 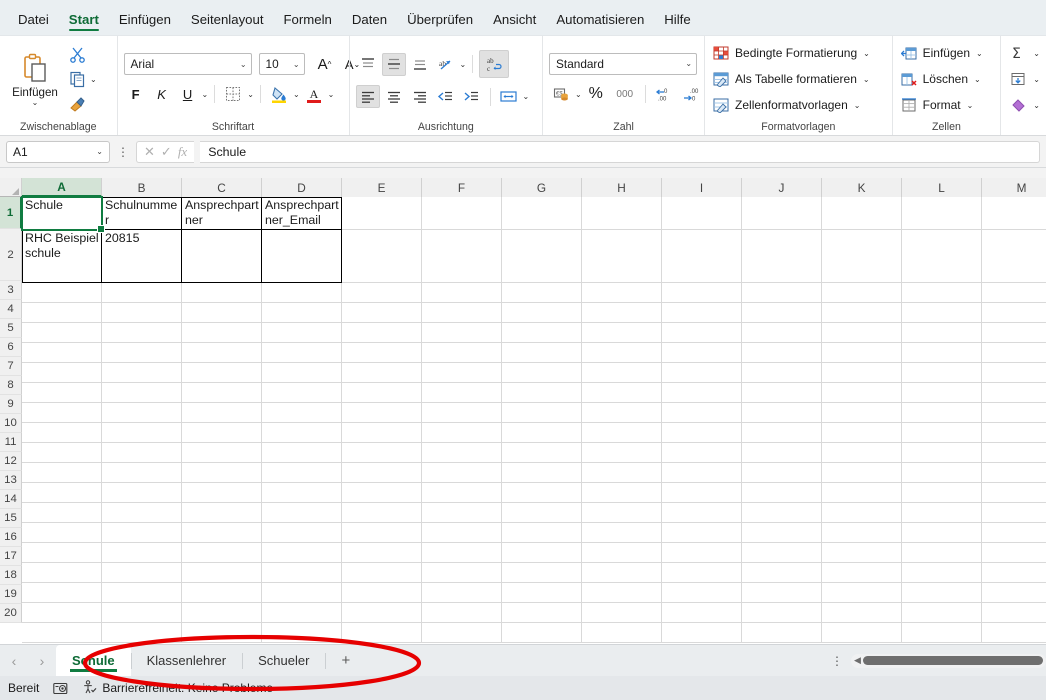 What do you see at coordinates (1014, 187) in the screenshot?
I see `column-header-m: M` at bounding box center [1014, 187].